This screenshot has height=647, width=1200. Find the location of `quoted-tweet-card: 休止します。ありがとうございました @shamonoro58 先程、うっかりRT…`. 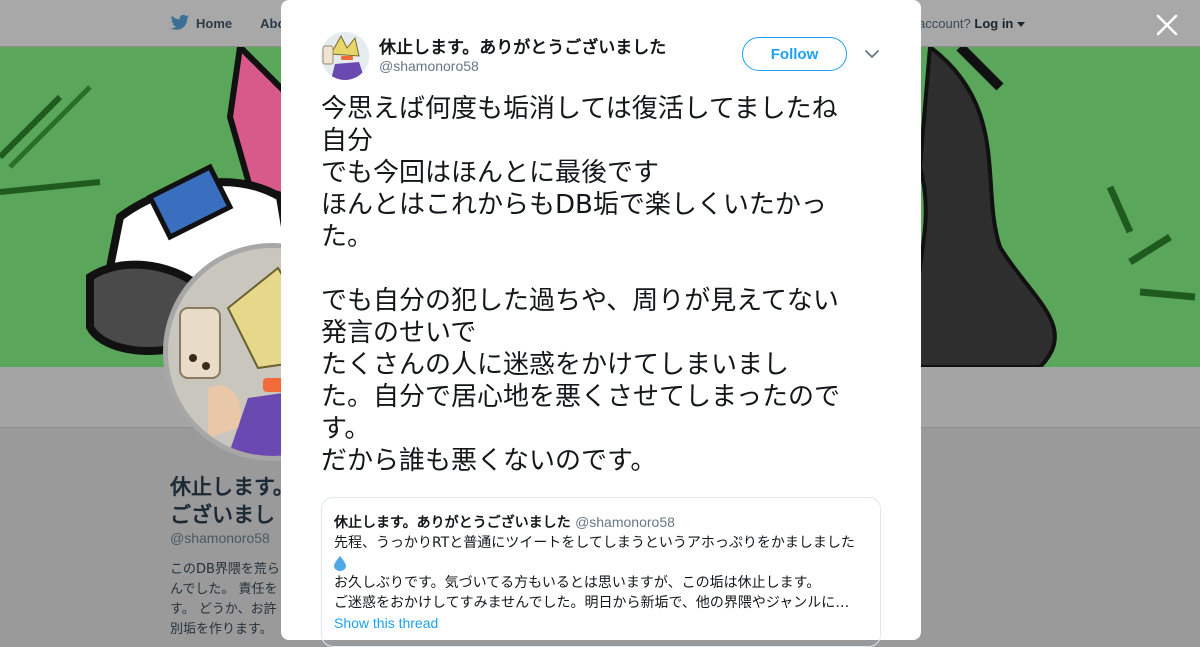

quoted-tweet-card: 休止します。ありがとうございました @shamonoro58 先程、うっかりRT… is located at coordinates (601, 572).